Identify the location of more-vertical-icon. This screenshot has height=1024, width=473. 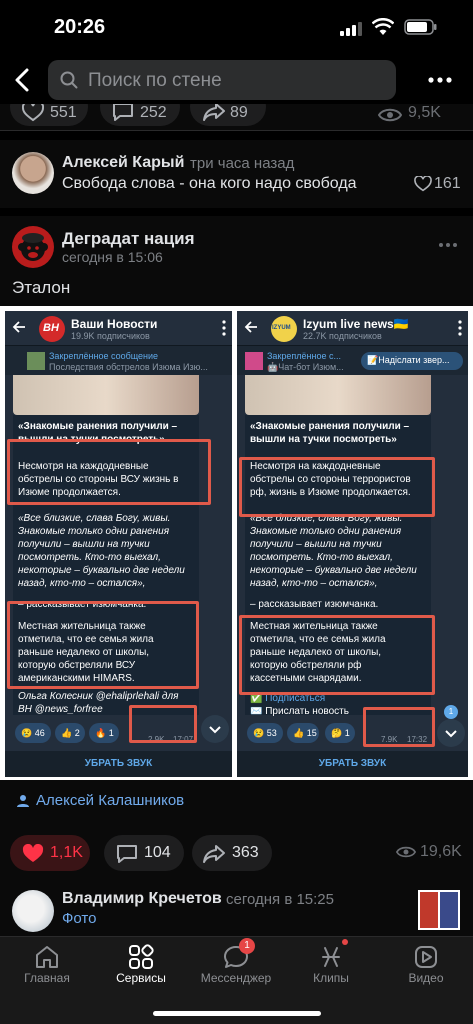
(224, 328).